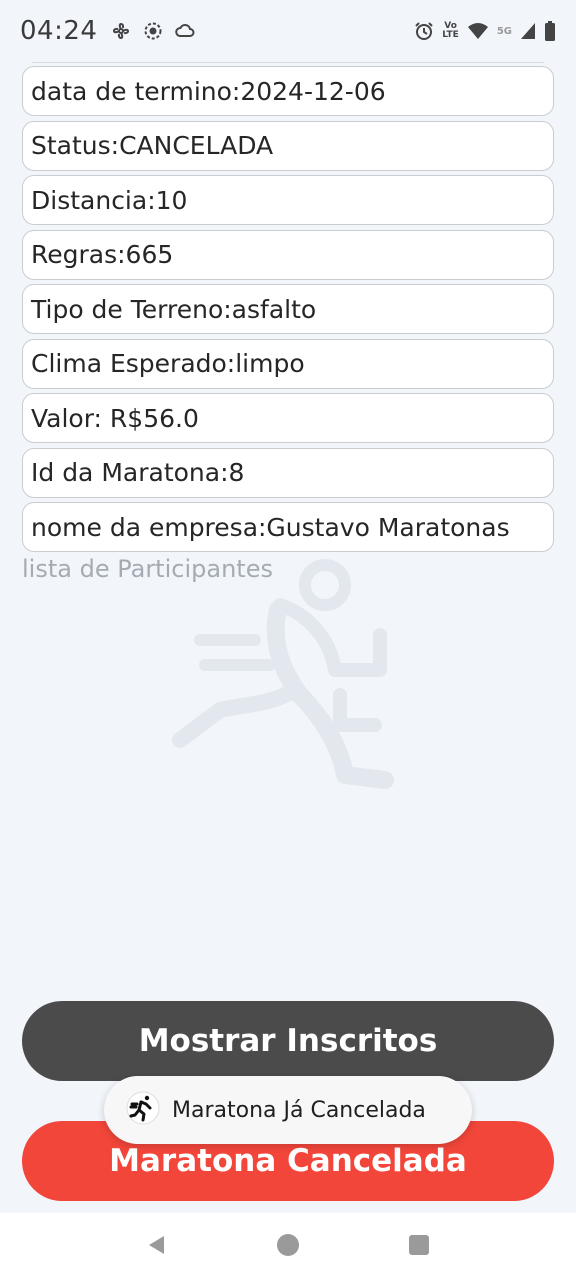 Image resolution: width=576 pixels, height=1280 pixels. What do you see at coordinates (288, 31) in the screenshot?
I see `status-bar: 04:24 Vo LTE 5G` at bounding box center [288, 31].